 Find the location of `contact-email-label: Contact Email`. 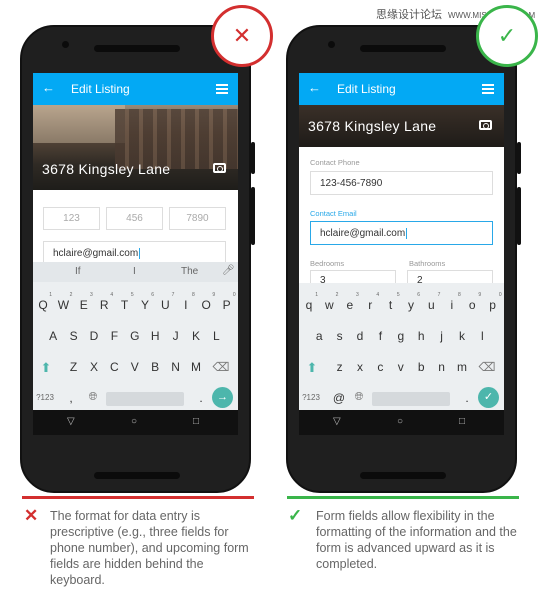

contact-email-label: Contact Email is located at coordinates (333, 213).